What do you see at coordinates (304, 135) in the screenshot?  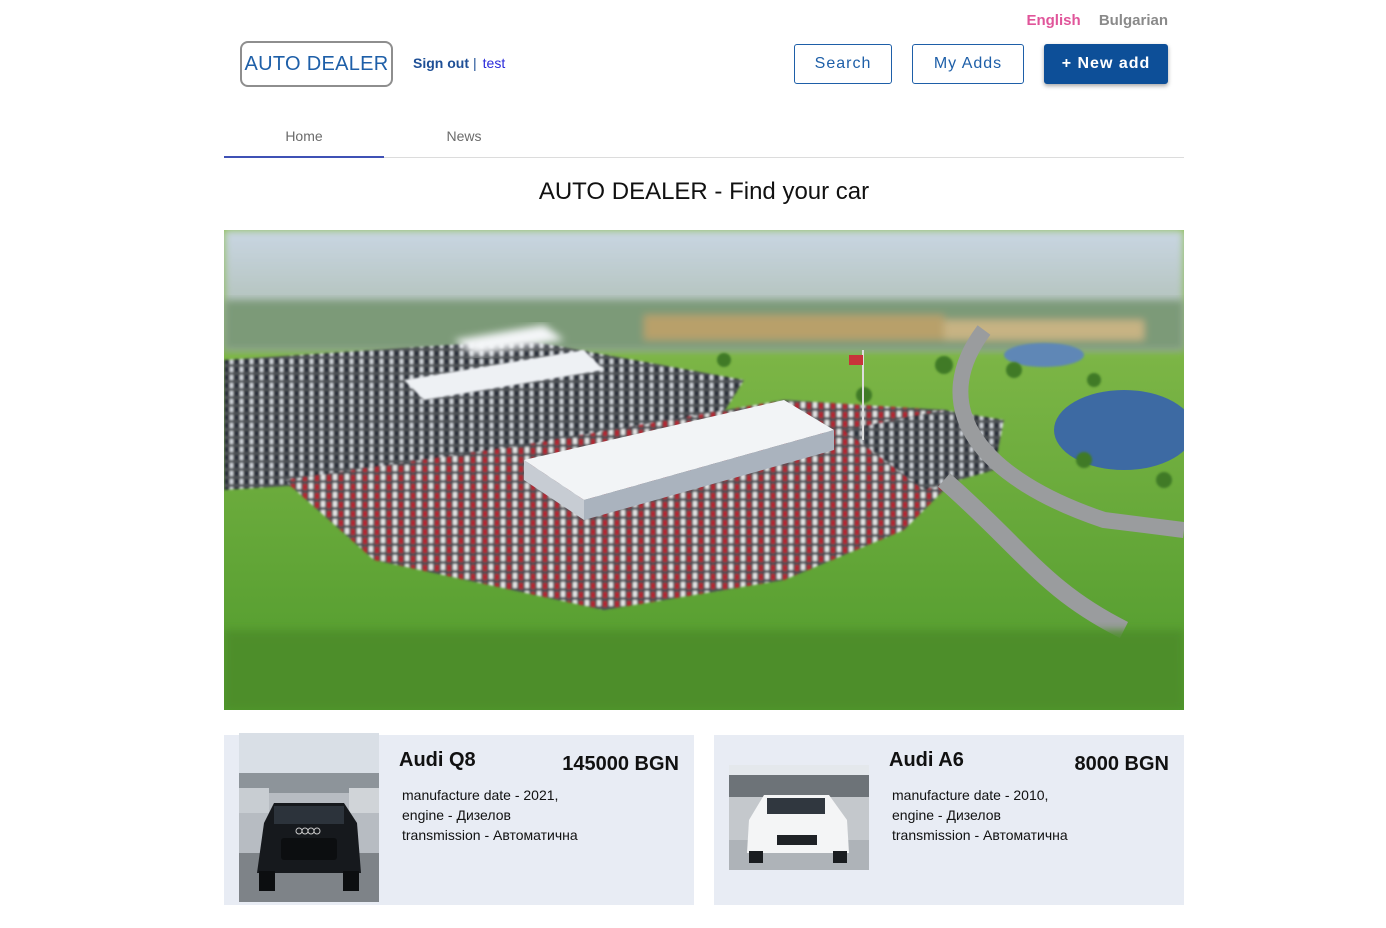 I see `tab-home: Home` at bounding box center [304, 135].